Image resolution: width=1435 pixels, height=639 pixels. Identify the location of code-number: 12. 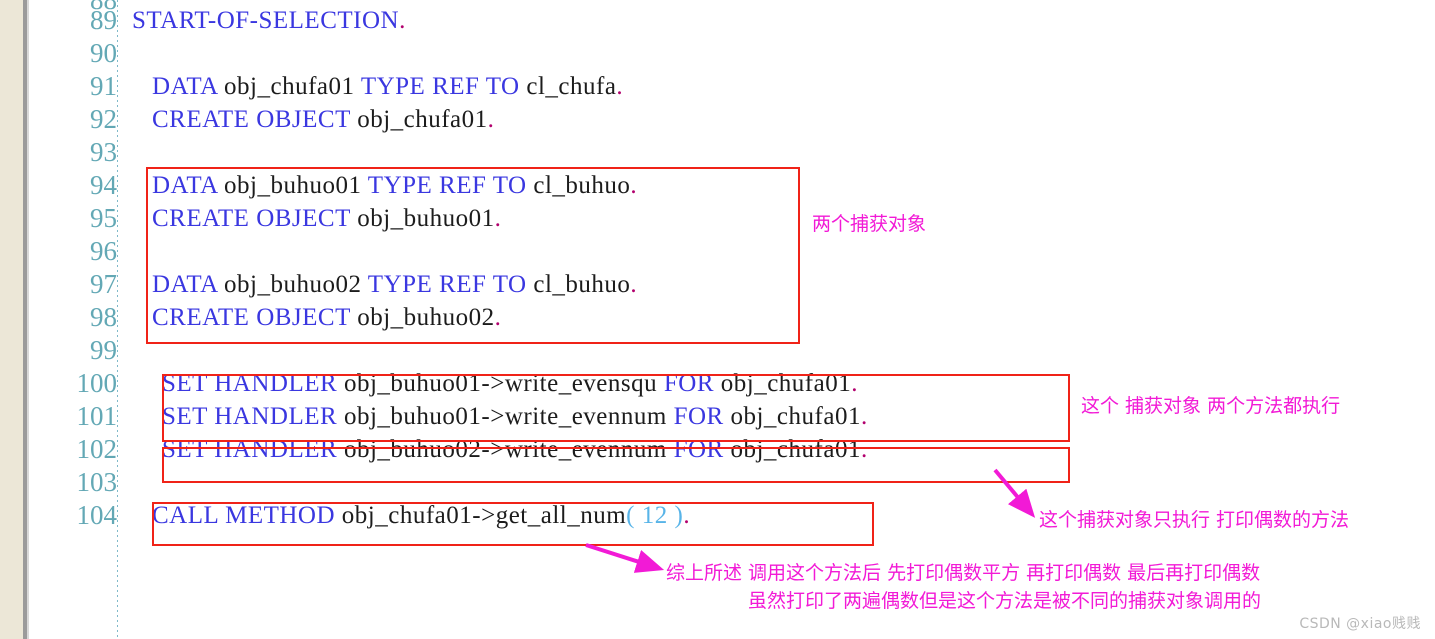
(654, 515).